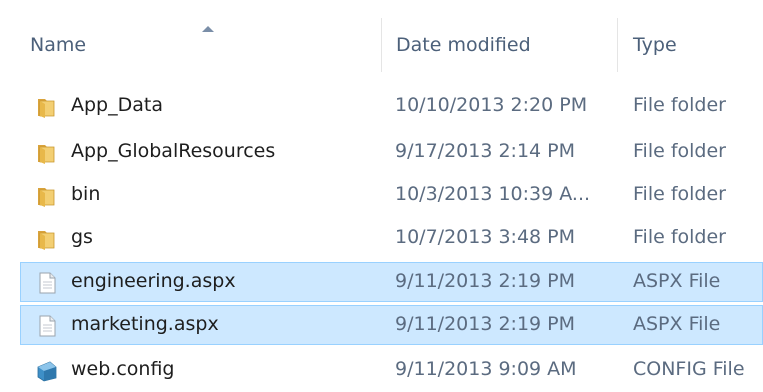 Image resolution: width=763 pixels, height=392 pixels. Describe the element at coordinates (491, 105) in the screenshot. I see `file-date-modified: 10/10/2013 2:20 PM` at that location.